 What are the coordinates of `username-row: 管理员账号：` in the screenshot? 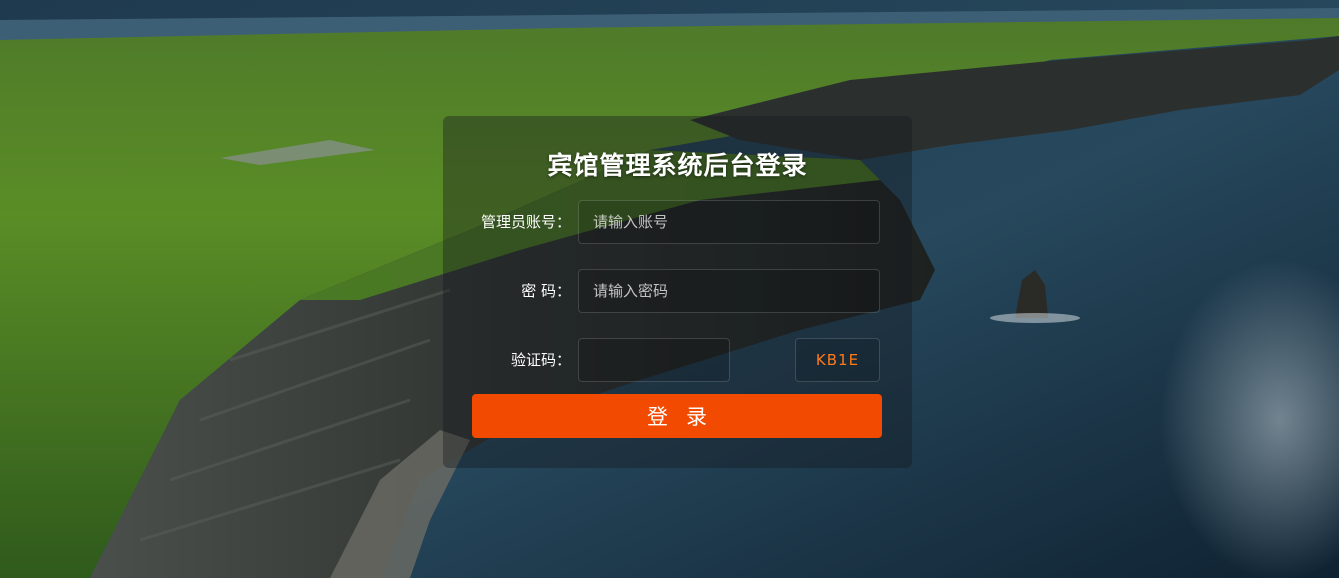 It's located at (677, 222).